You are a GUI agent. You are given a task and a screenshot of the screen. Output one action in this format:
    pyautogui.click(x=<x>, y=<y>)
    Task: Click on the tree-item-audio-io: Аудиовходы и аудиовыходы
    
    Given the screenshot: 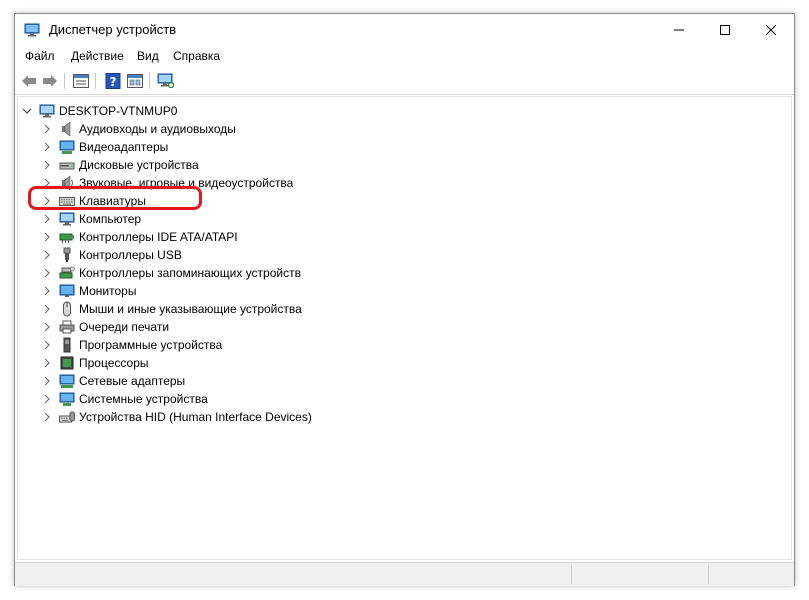 What is the action you would take?
    pyautogui.click(x=139, y=129)
    